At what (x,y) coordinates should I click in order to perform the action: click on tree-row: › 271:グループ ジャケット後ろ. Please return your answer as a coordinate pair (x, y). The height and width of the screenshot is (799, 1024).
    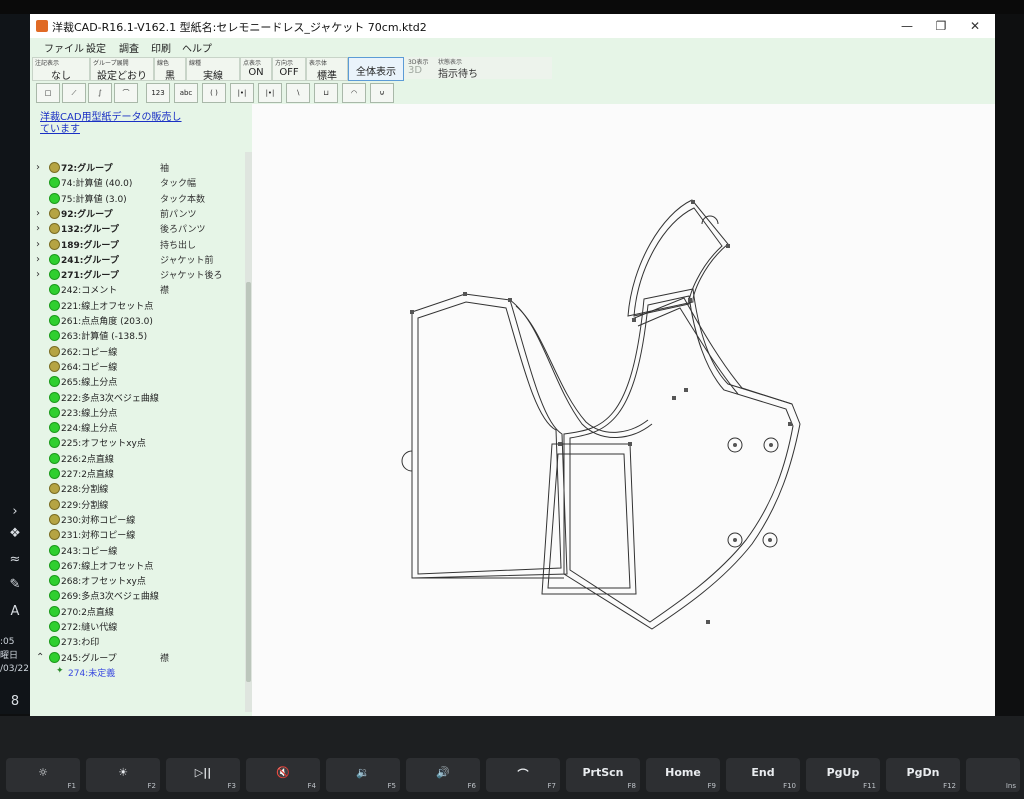
    Looking at the image, I should click on (137, 274).